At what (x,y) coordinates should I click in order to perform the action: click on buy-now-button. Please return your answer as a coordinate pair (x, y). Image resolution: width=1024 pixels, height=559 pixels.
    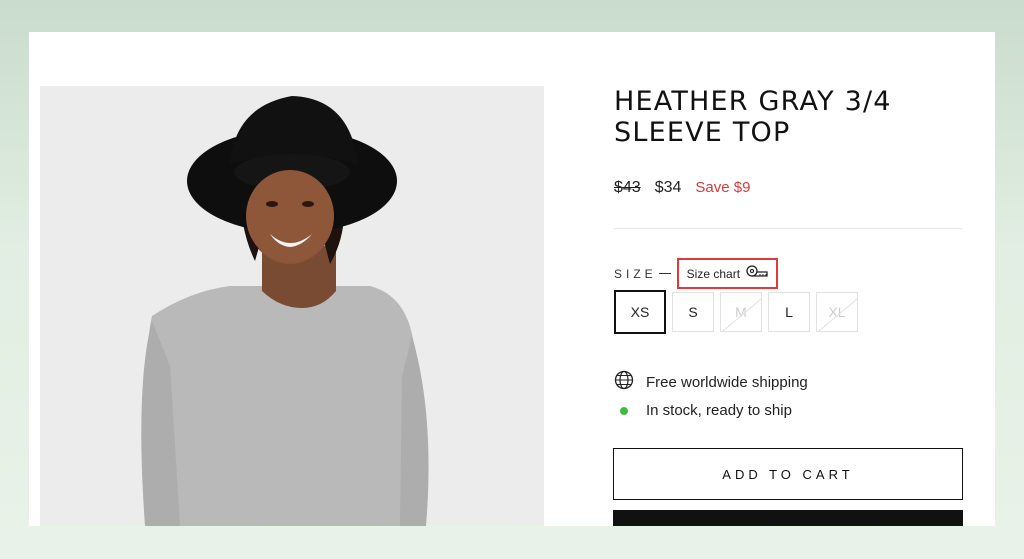
    Looking at the image, I should click on (788, 518).